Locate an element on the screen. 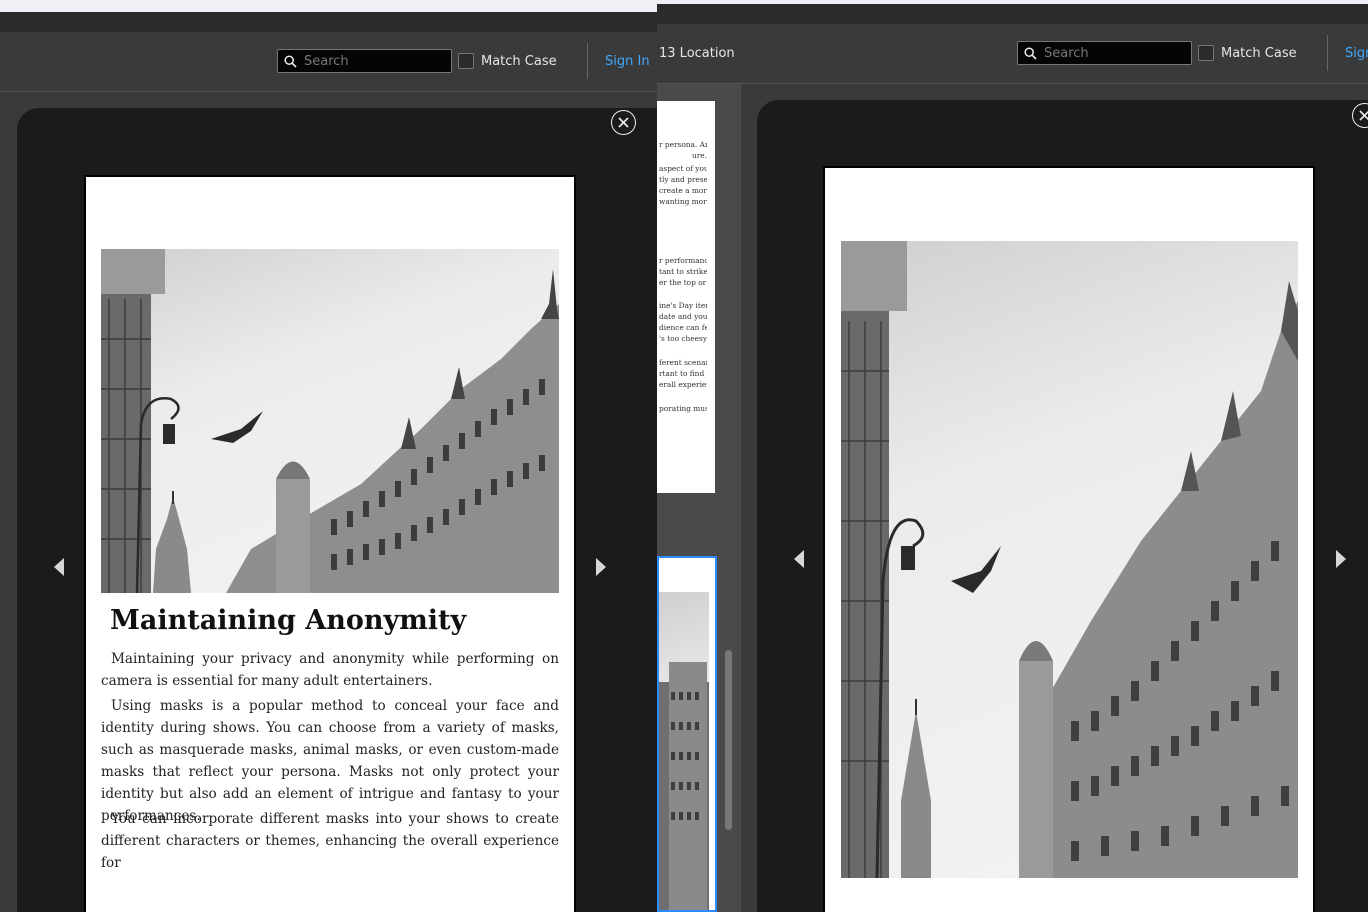 Image resolution: width=1368 pixels, height=912 pixels. chapter-heading: Maintaining Anonymity is located at coordinates (288, 620).